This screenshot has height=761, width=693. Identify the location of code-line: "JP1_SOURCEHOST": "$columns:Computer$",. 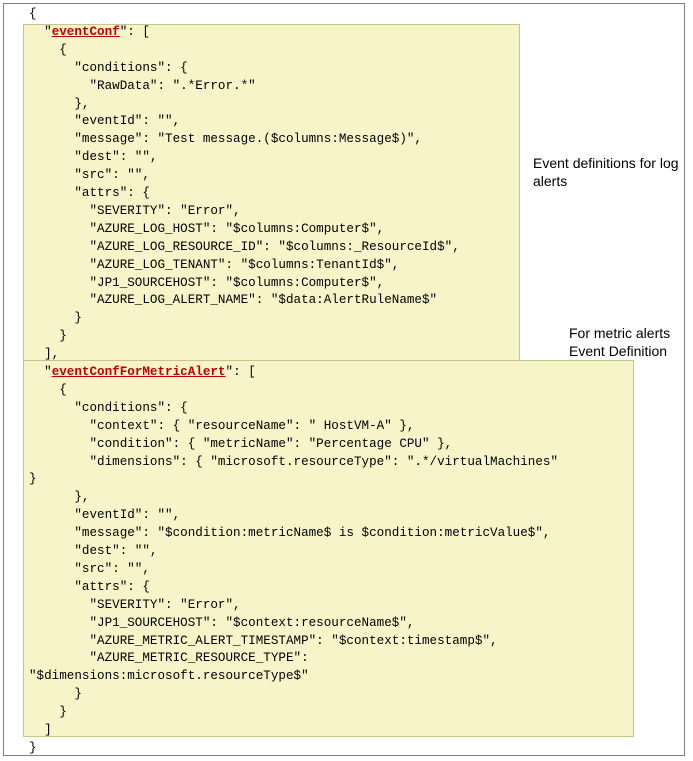
(206, 283).